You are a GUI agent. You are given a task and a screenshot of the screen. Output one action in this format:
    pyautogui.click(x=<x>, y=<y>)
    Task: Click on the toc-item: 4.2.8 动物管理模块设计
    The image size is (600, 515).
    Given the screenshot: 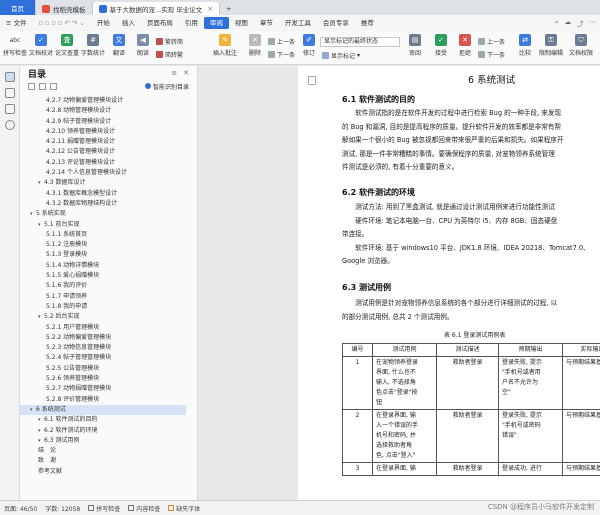 What is the action you would take?
    pyautogui.click(x=103, y=111)
    